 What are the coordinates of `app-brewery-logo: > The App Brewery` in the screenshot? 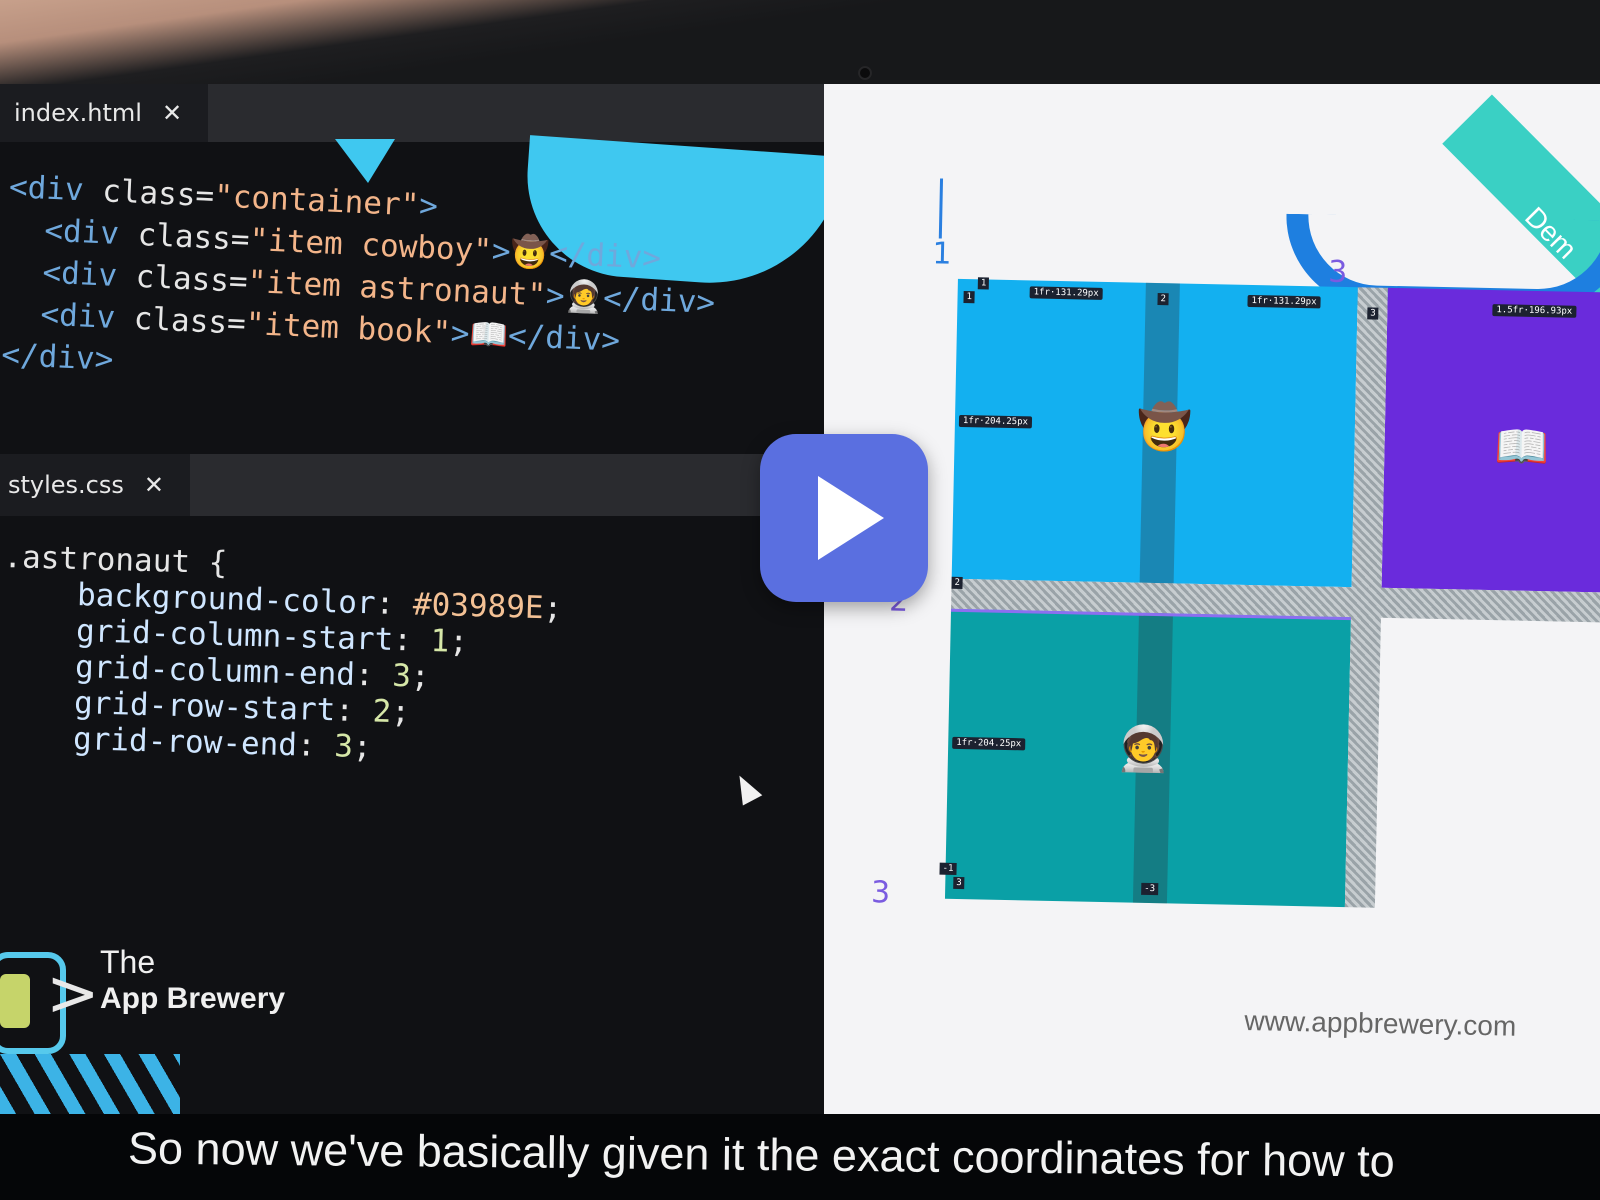 It's located at (165, 1019).